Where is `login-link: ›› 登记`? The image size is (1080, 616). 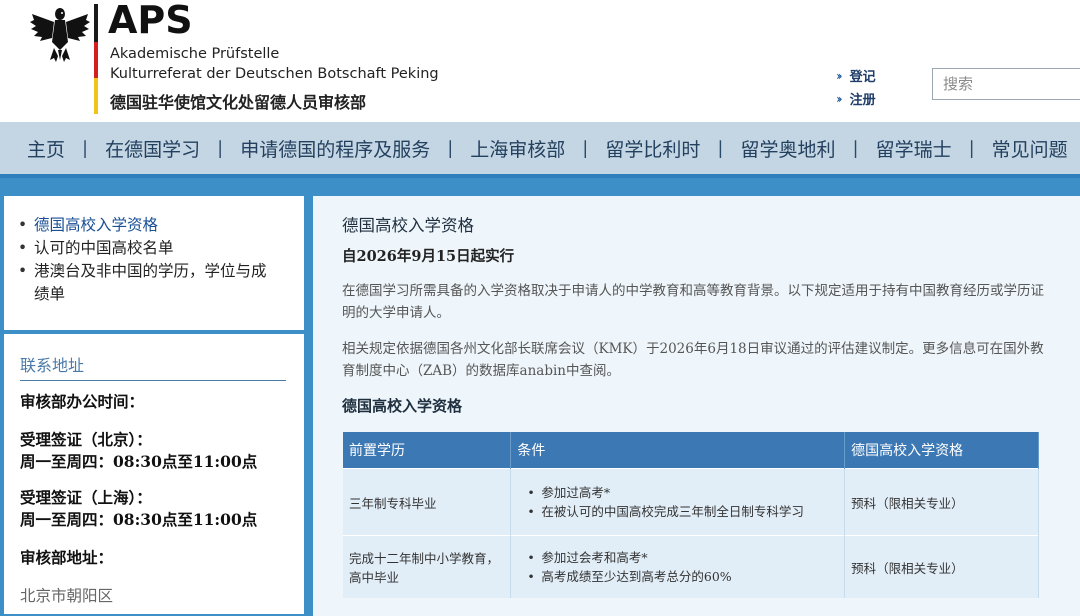 login-link: ›› 登记 is located at coordinates (856, 75).